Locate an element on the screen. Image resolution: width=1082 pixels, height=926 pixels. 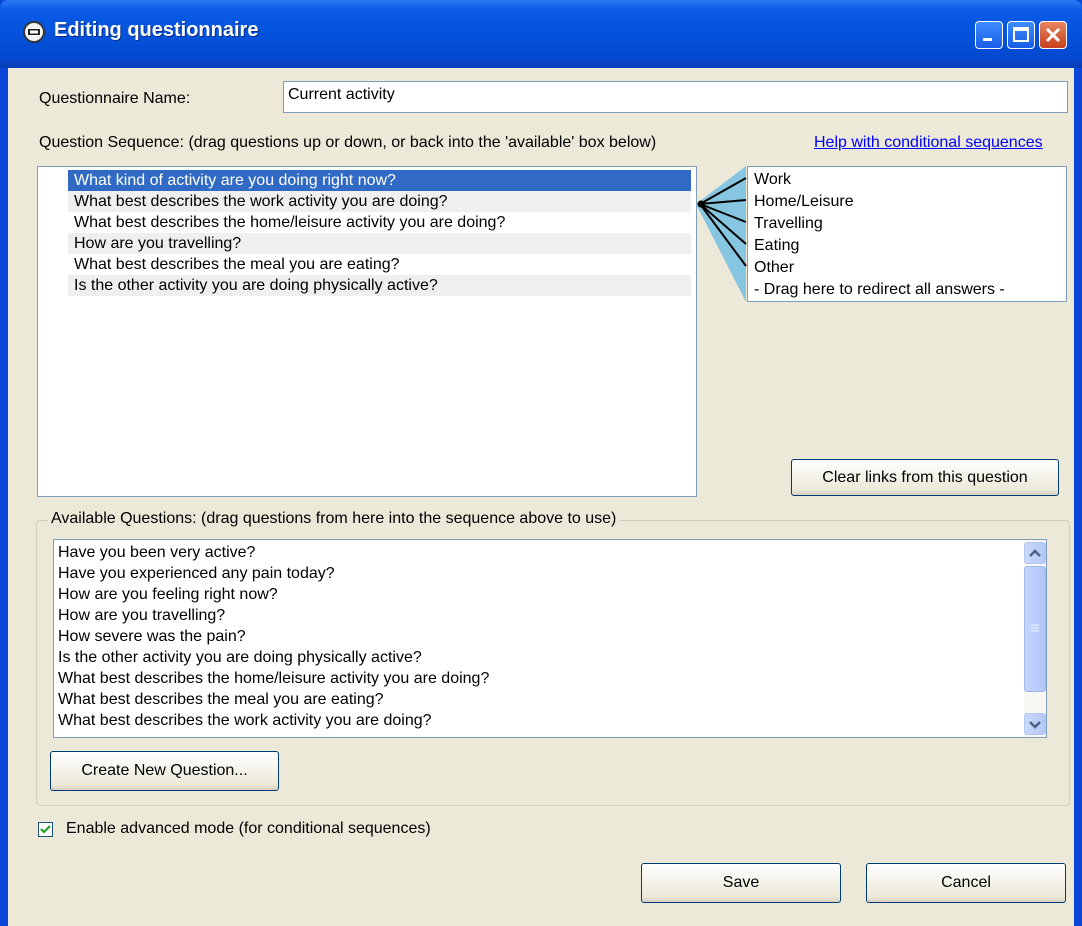
scroll-grip-icon is located at coordinates (1035, 628).